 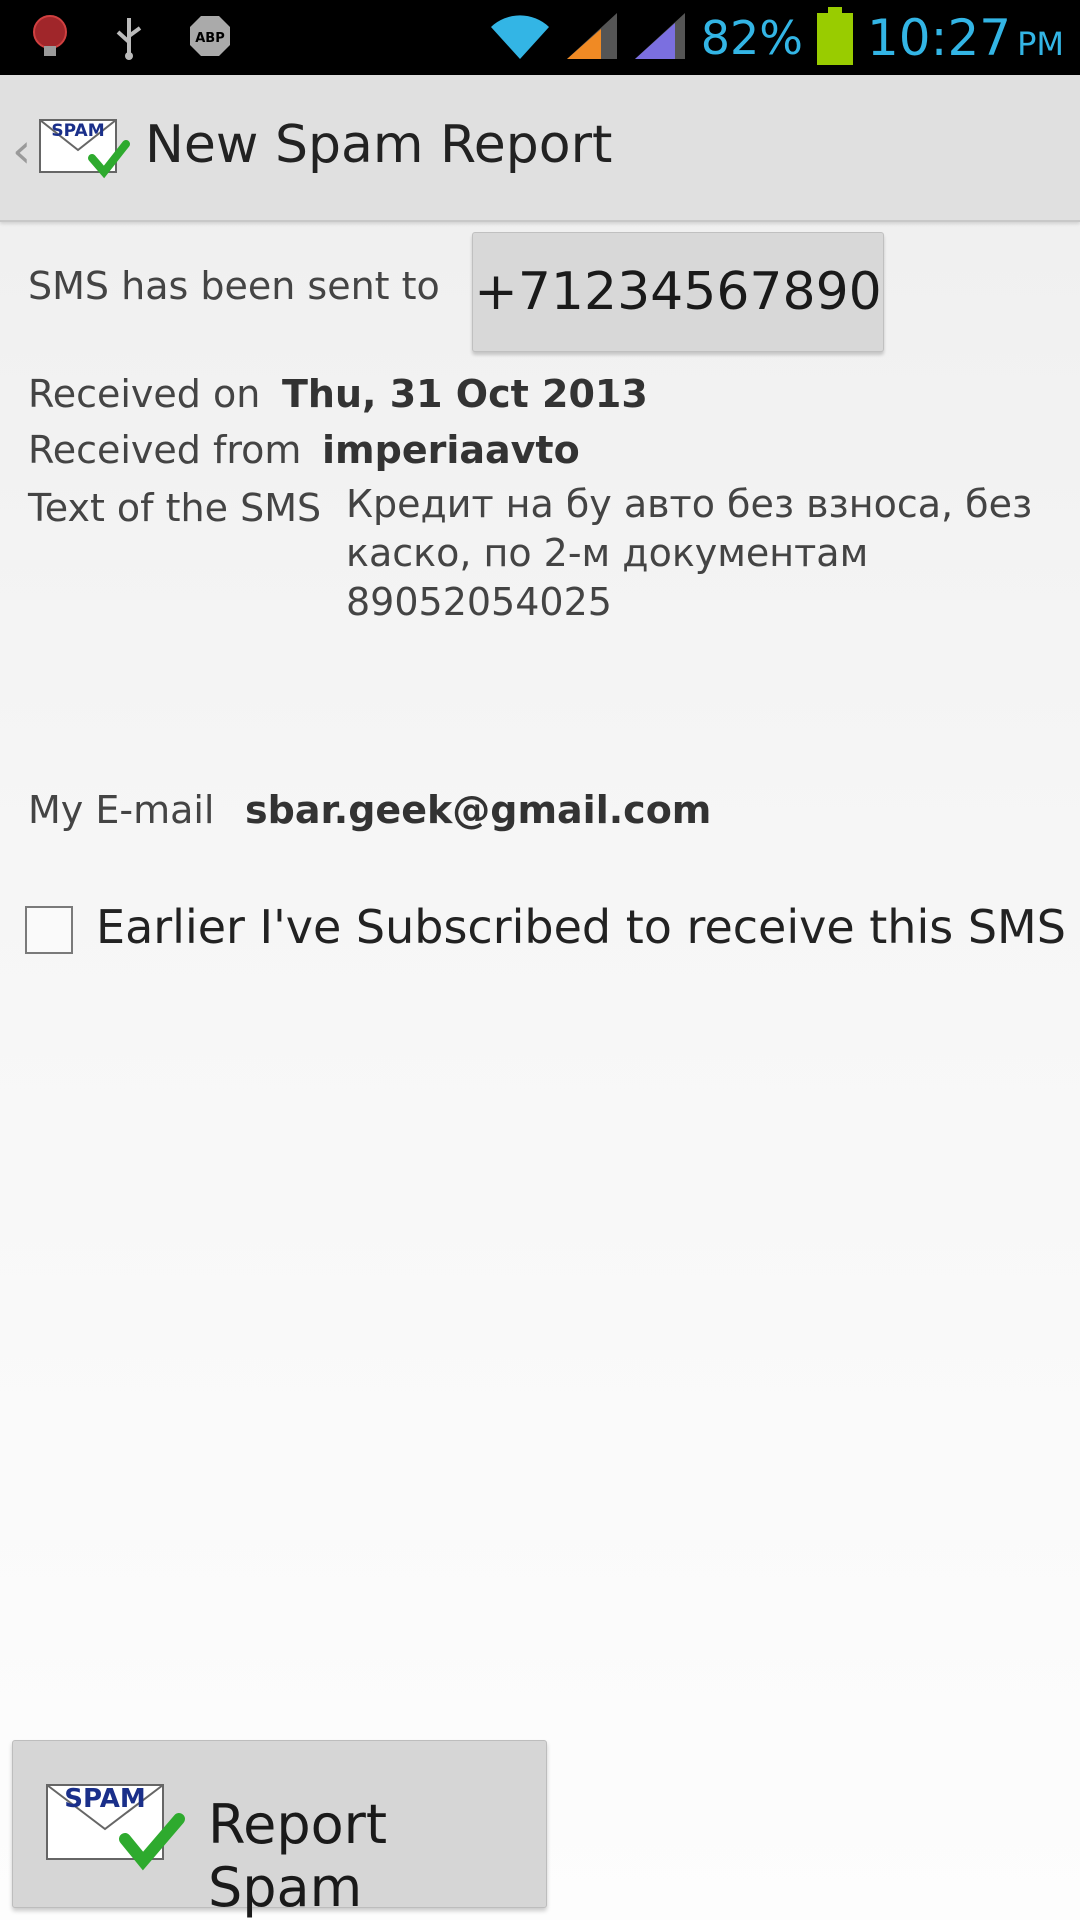 I want to click on report-spam-button: SPAM Report Spam, so click(x=279, y=1829).